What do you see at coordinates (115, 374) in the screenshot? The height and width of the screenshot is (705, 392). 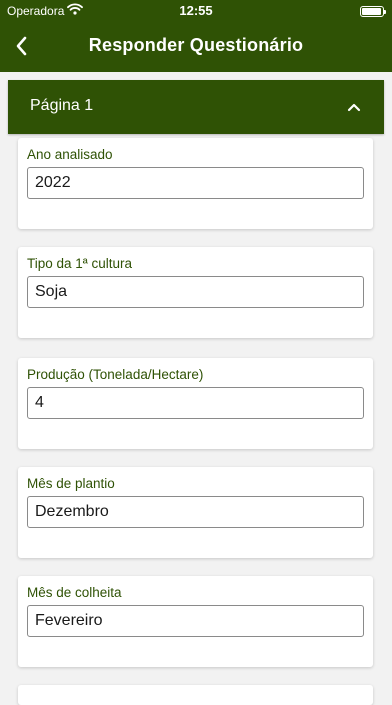 I see `field-label: Produção (Tonelada/Hectare)` at bounding box center [115, 374].